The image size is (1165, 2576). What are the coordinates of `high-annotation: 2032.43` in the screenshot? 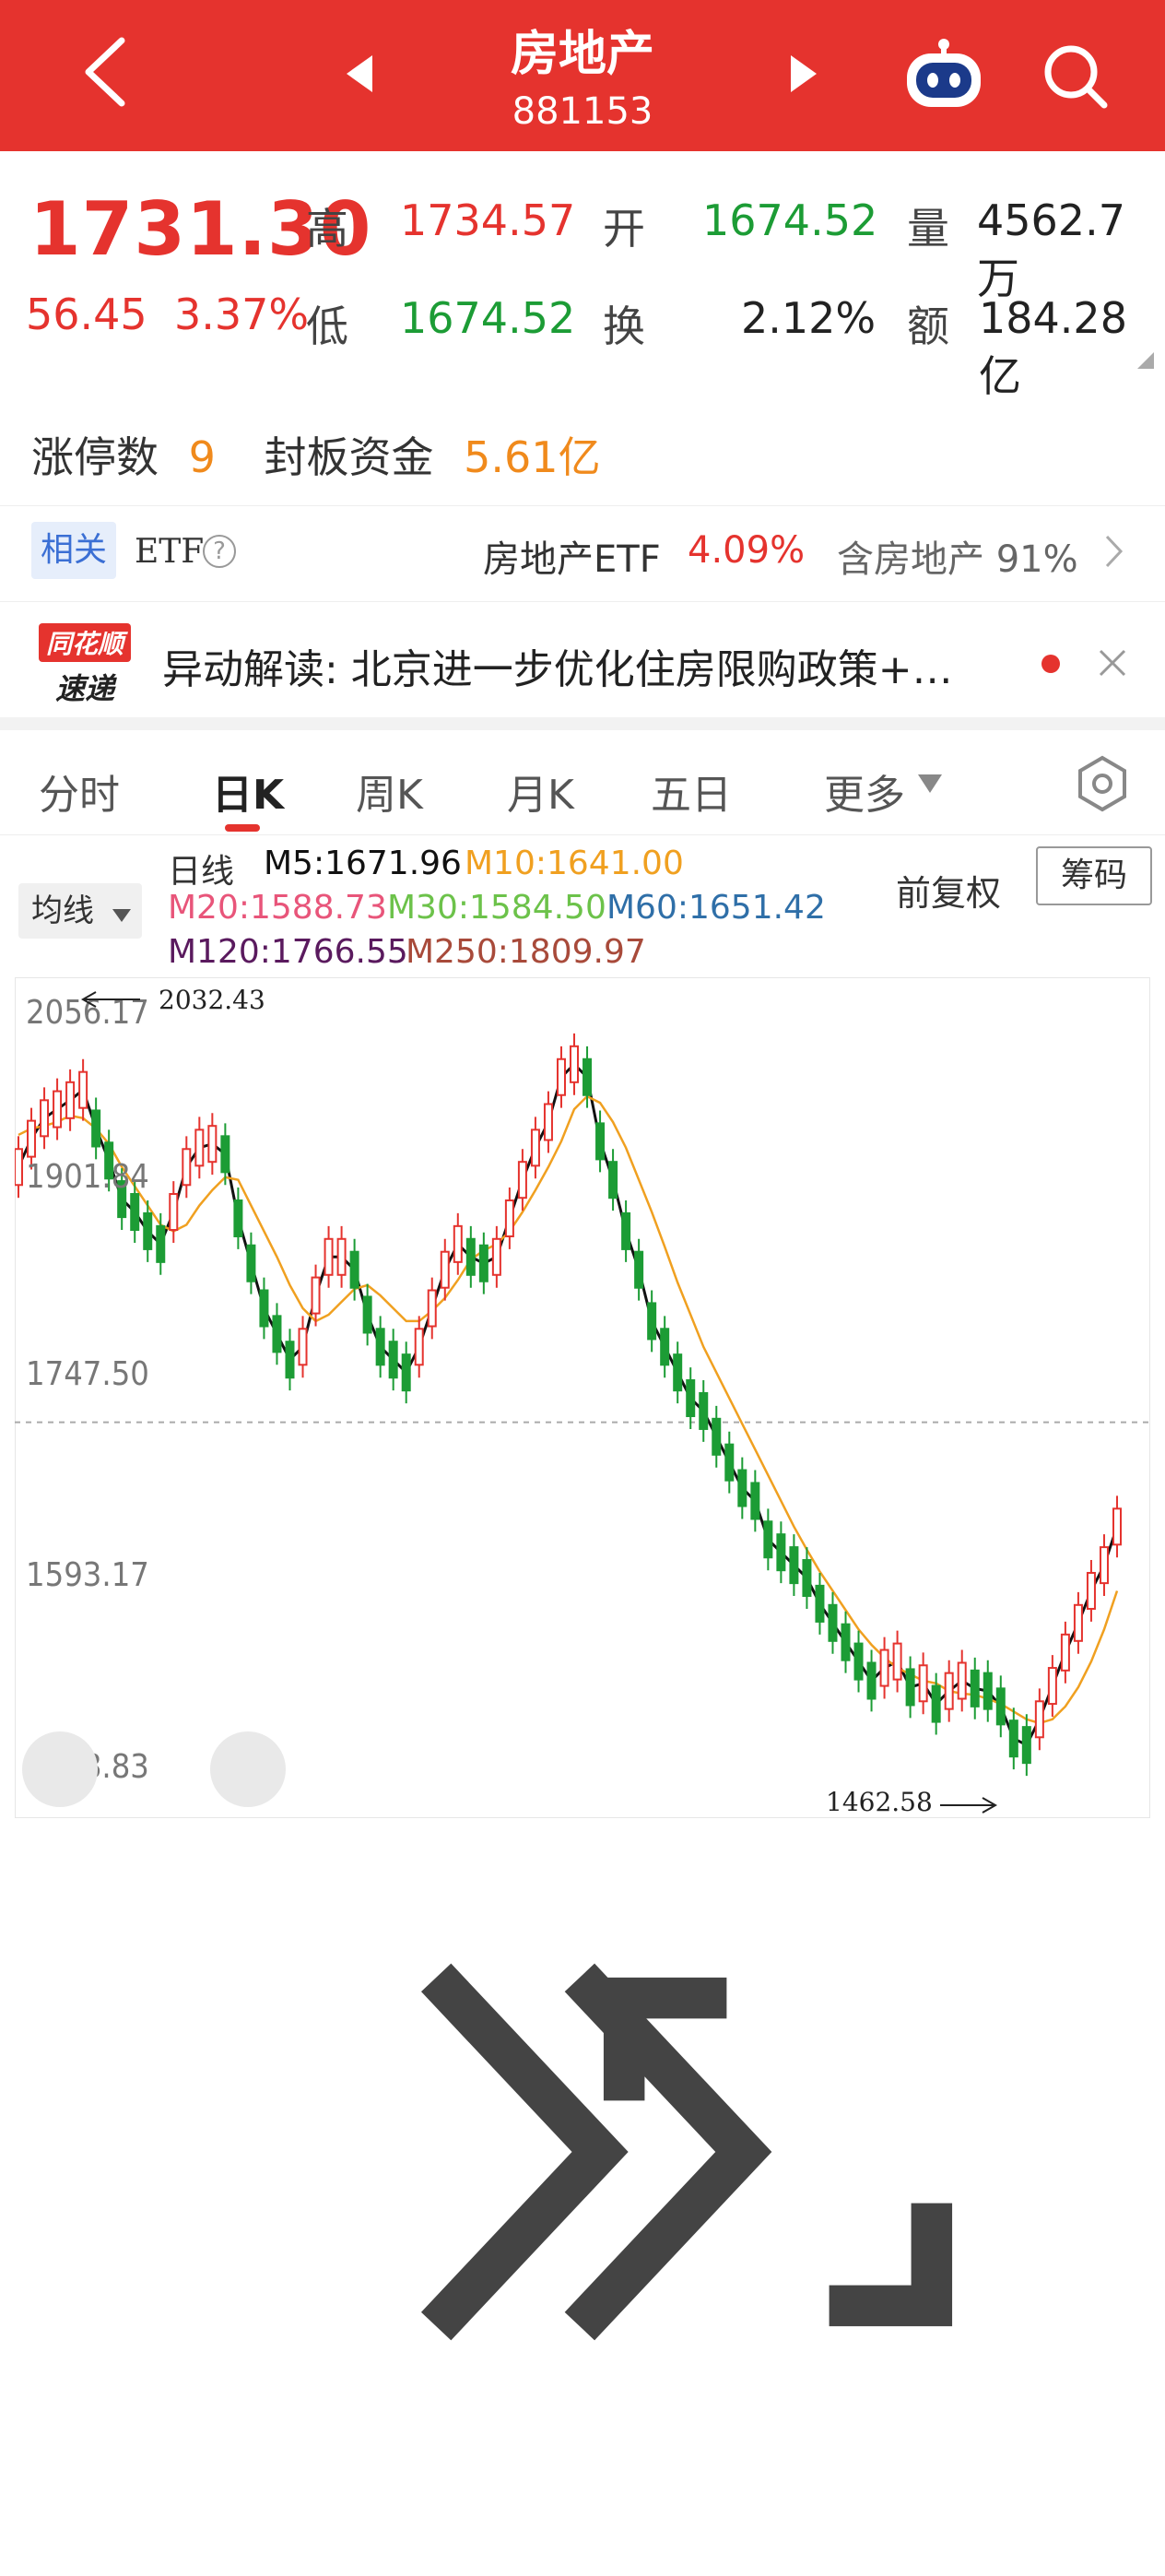 It's located at (212, 1000).